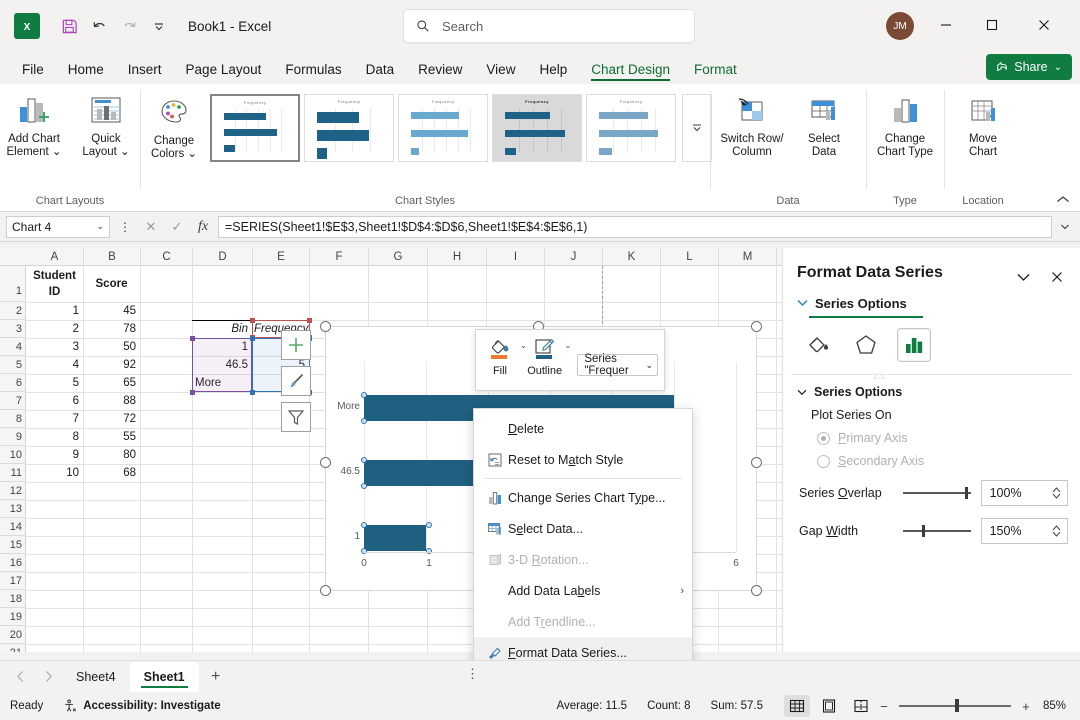 Image resolution: width=1080 pixels, height=720 pixels. Describe the element at coordinates (13, 347) in the screenshot. I see `row-header-4: 4` at that location.